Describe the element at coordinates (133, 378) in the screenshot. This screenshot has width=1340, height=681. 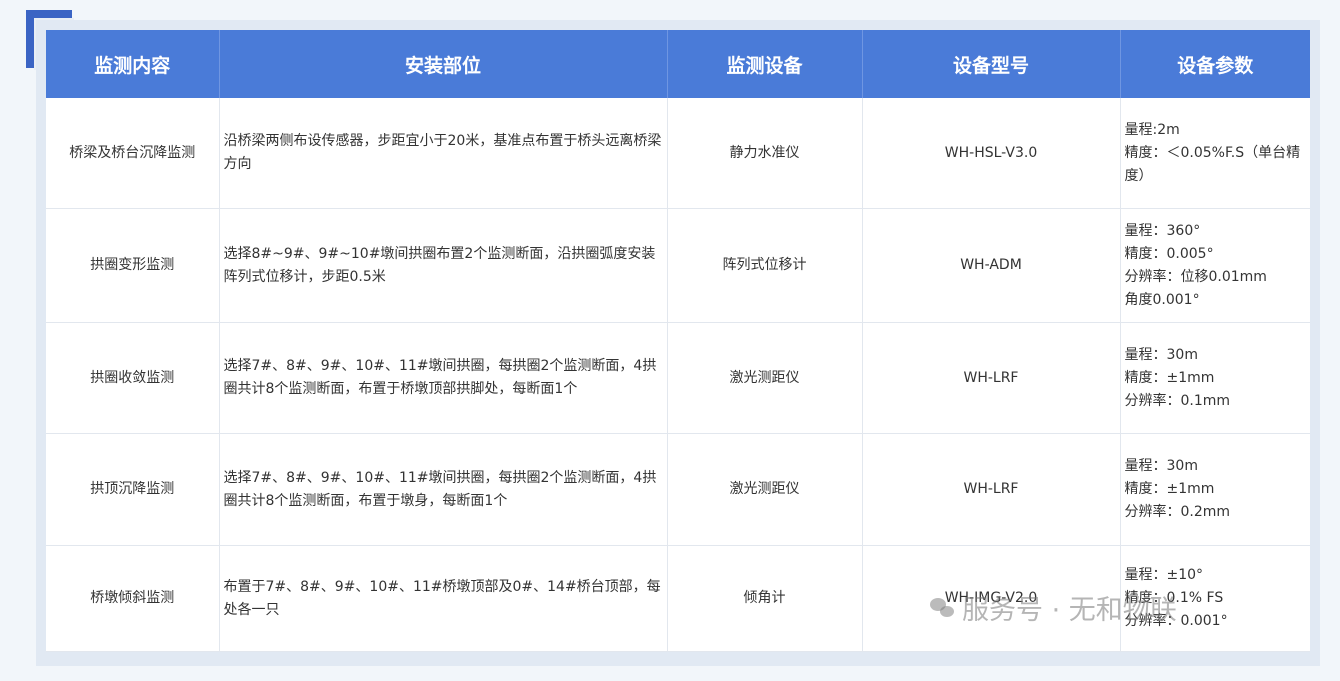
I see `cell-content: 拱圈收敛监测` at that location.